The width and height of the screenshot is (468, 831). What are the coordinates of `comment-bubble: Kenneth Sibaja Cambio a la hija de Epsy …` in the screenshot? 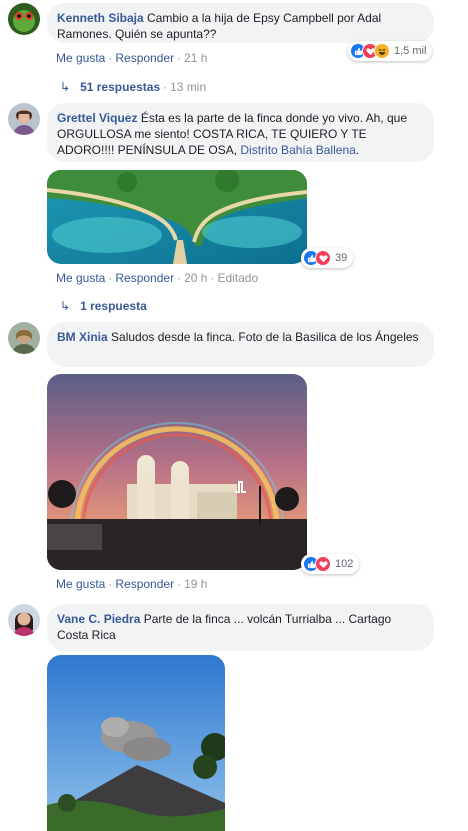 It's located at (240, 23).